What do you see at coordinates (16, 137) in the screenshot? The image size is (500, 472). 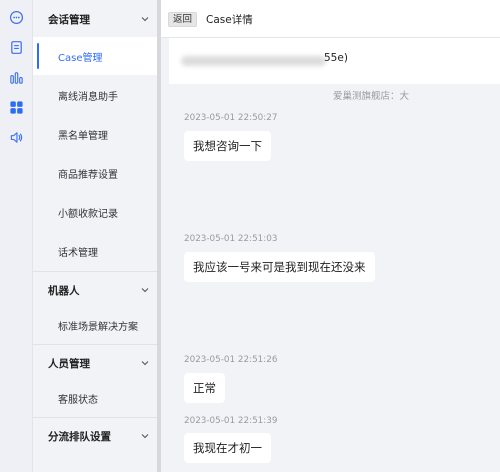 I see `speaker-icon` at bounding box center [16, 137].